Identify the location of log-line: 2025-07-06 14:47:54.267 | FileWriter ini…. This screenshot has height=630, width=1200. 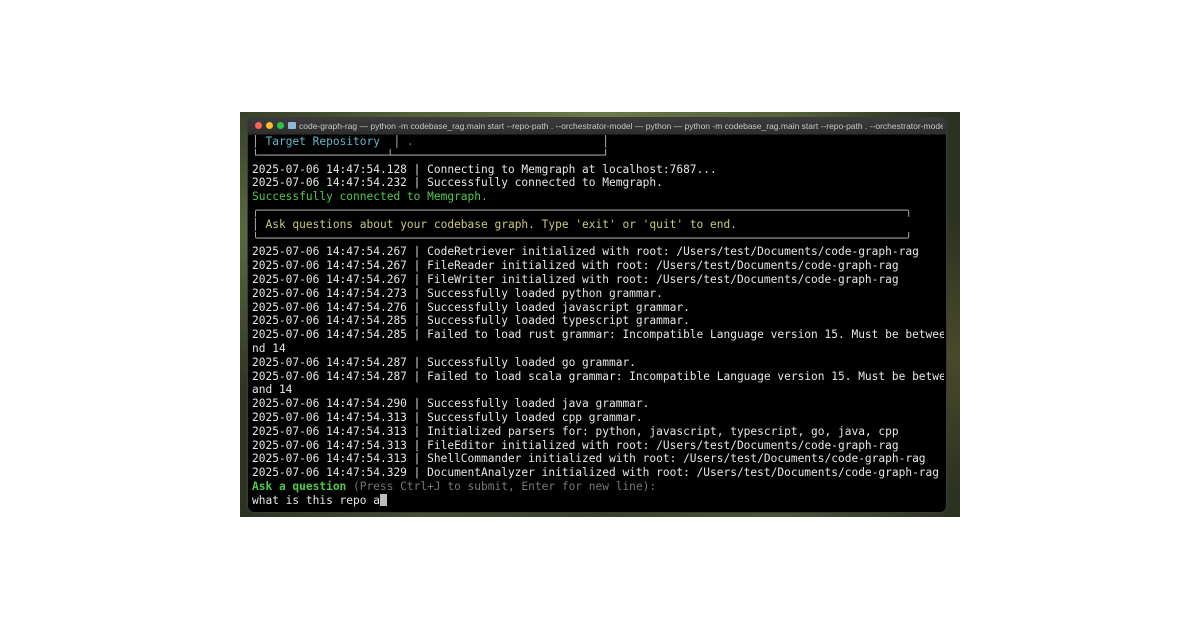
(575, 279).